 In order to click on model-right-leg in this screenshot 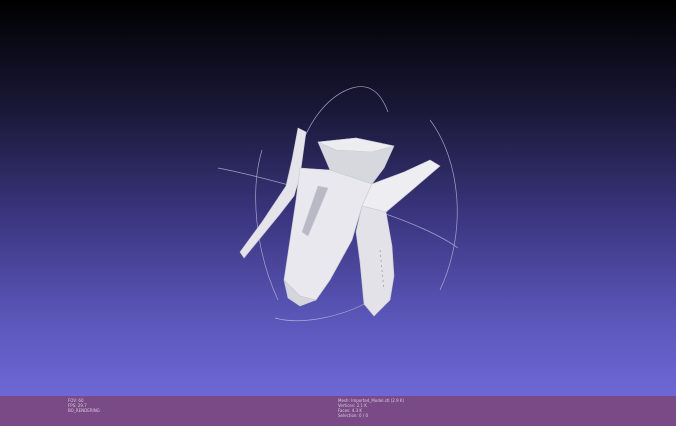, I will do `click(375, 261)`.